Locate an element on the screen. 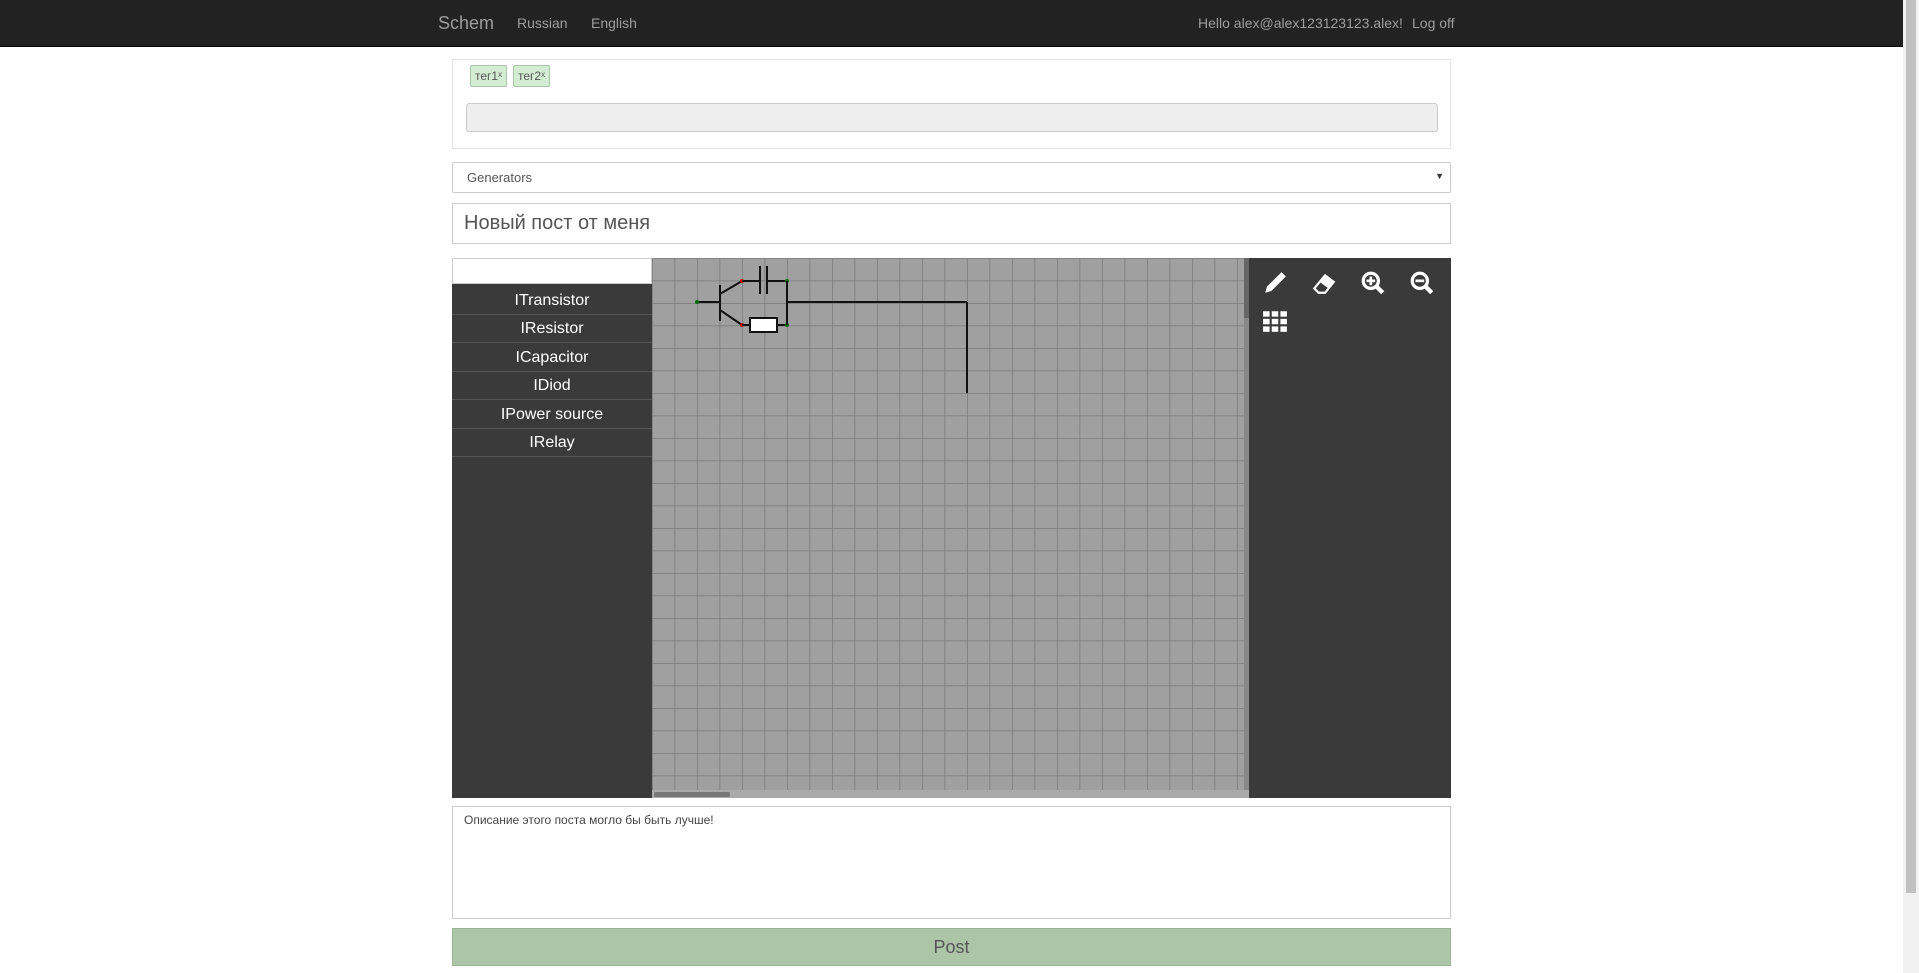 Image resolution: width=1919 pixels, height=973 pixels. user-greeting-link: Hello alex@alex123123123.alex! is located at coordinates (1300, 23).